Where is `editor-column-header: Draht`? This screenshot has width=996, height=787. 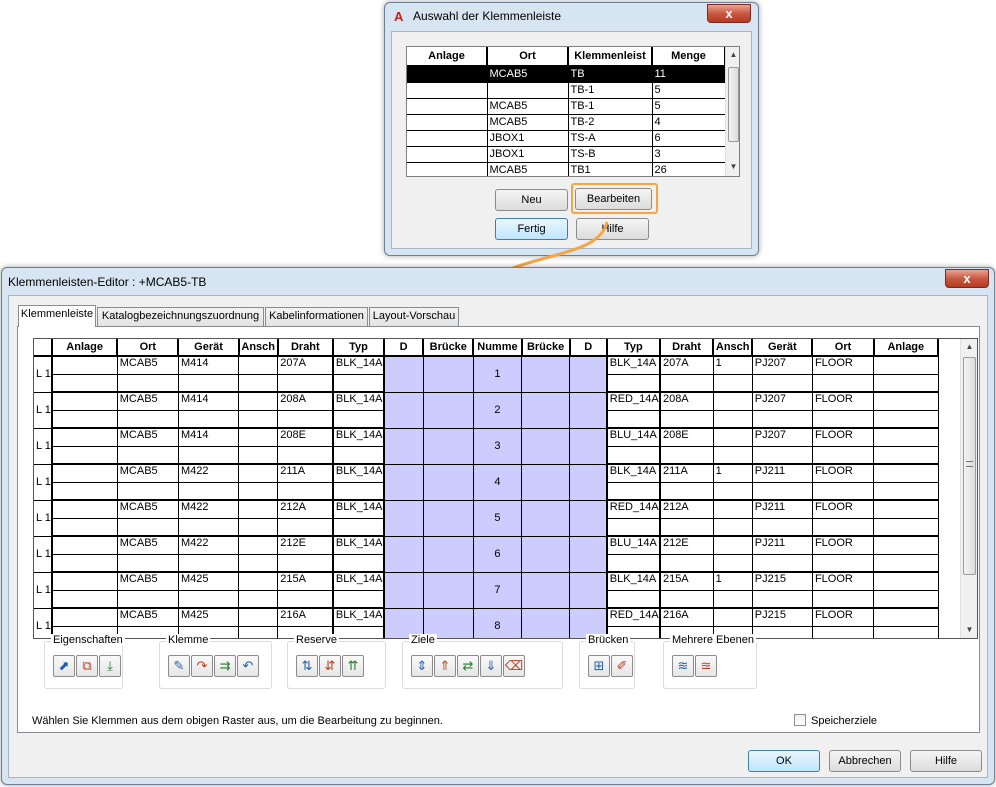
editor-column-header: Draht is located at coordinates (305, 348).